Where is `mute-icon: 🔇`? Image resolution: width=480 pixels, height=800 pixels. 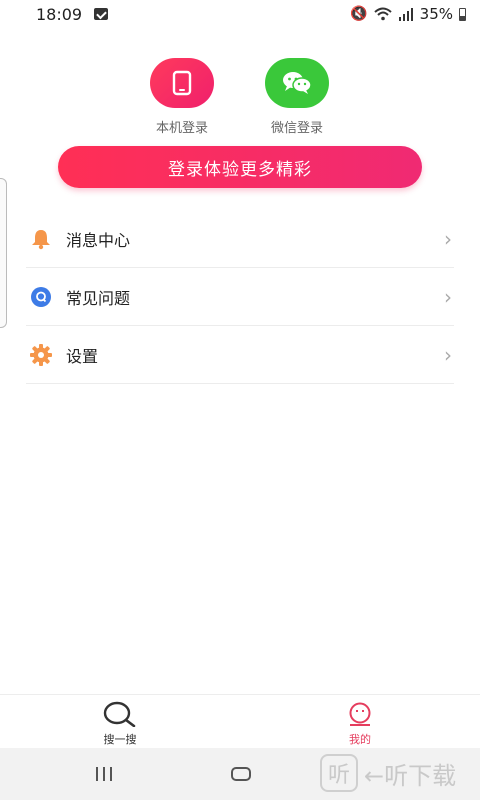 mute-icon: 🔇 is located at coordinates (359, 14).